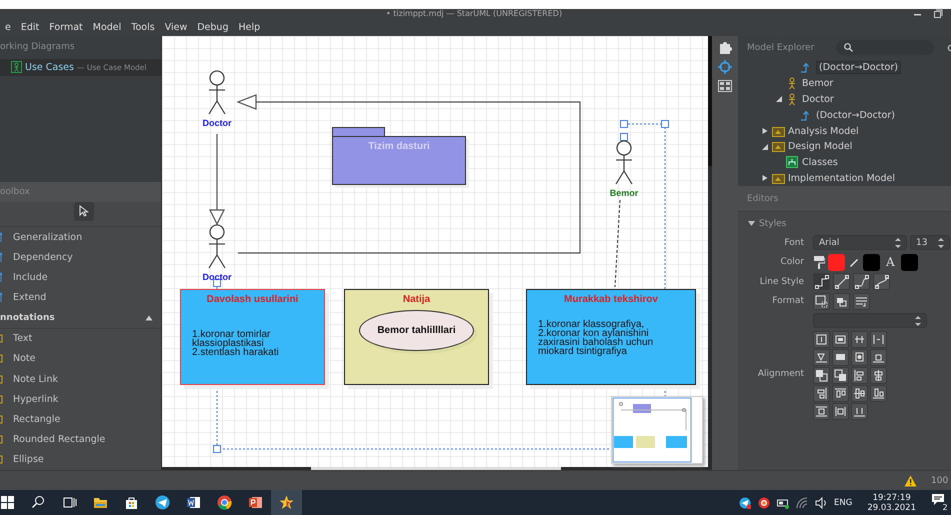 This screenshot has width=951, height=515. I want to click on menu-item: Debug, so click(213, 27).